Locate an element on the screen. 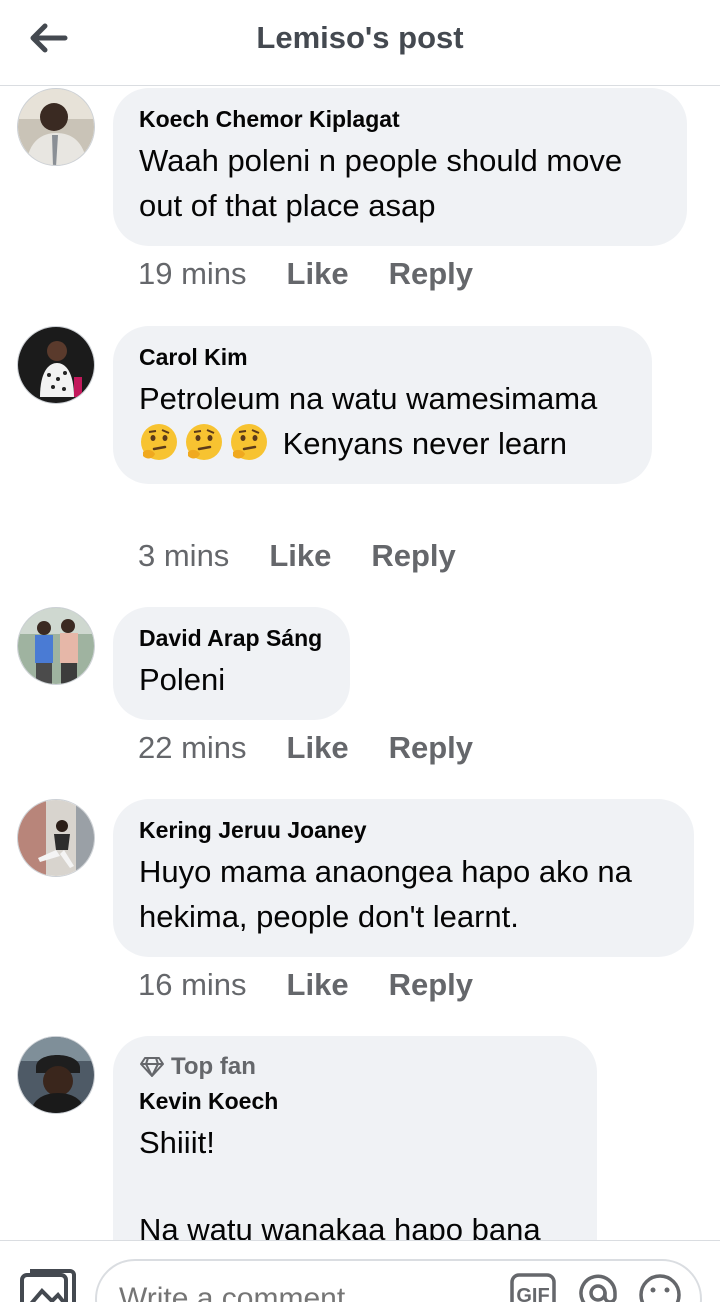 The height and width of the screenshot is (1302, 720). comment-text-end: Kenyans never learn is located at coordinates (424, 443).